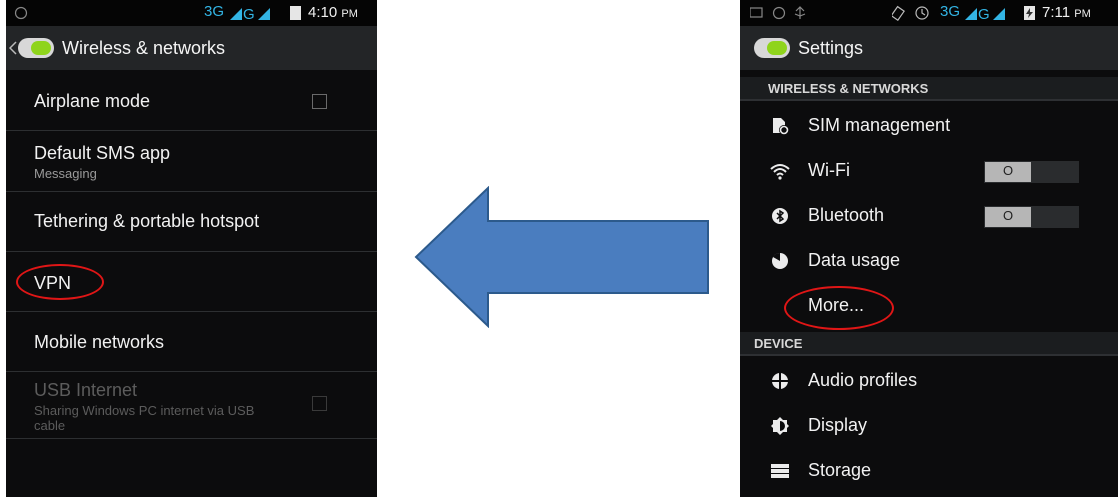 This screenshot has height=497, width=1118. What do you see at coordinates (831, 47) in the screenshot?
I see `page-title: Settings` at bounding box center [831, 47].